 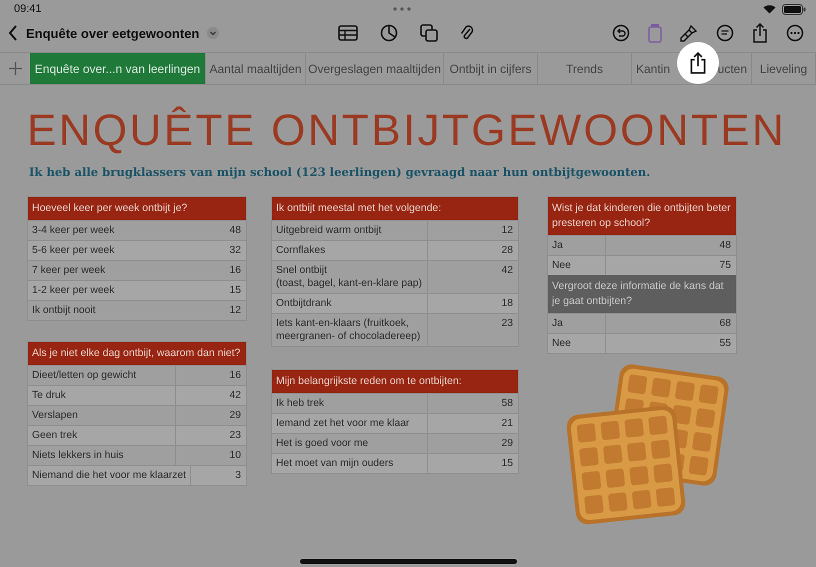 I want to click on table-header: Wist je dat kinderen die ontbijten beter presteren op school?, so click(x=642, y=216).